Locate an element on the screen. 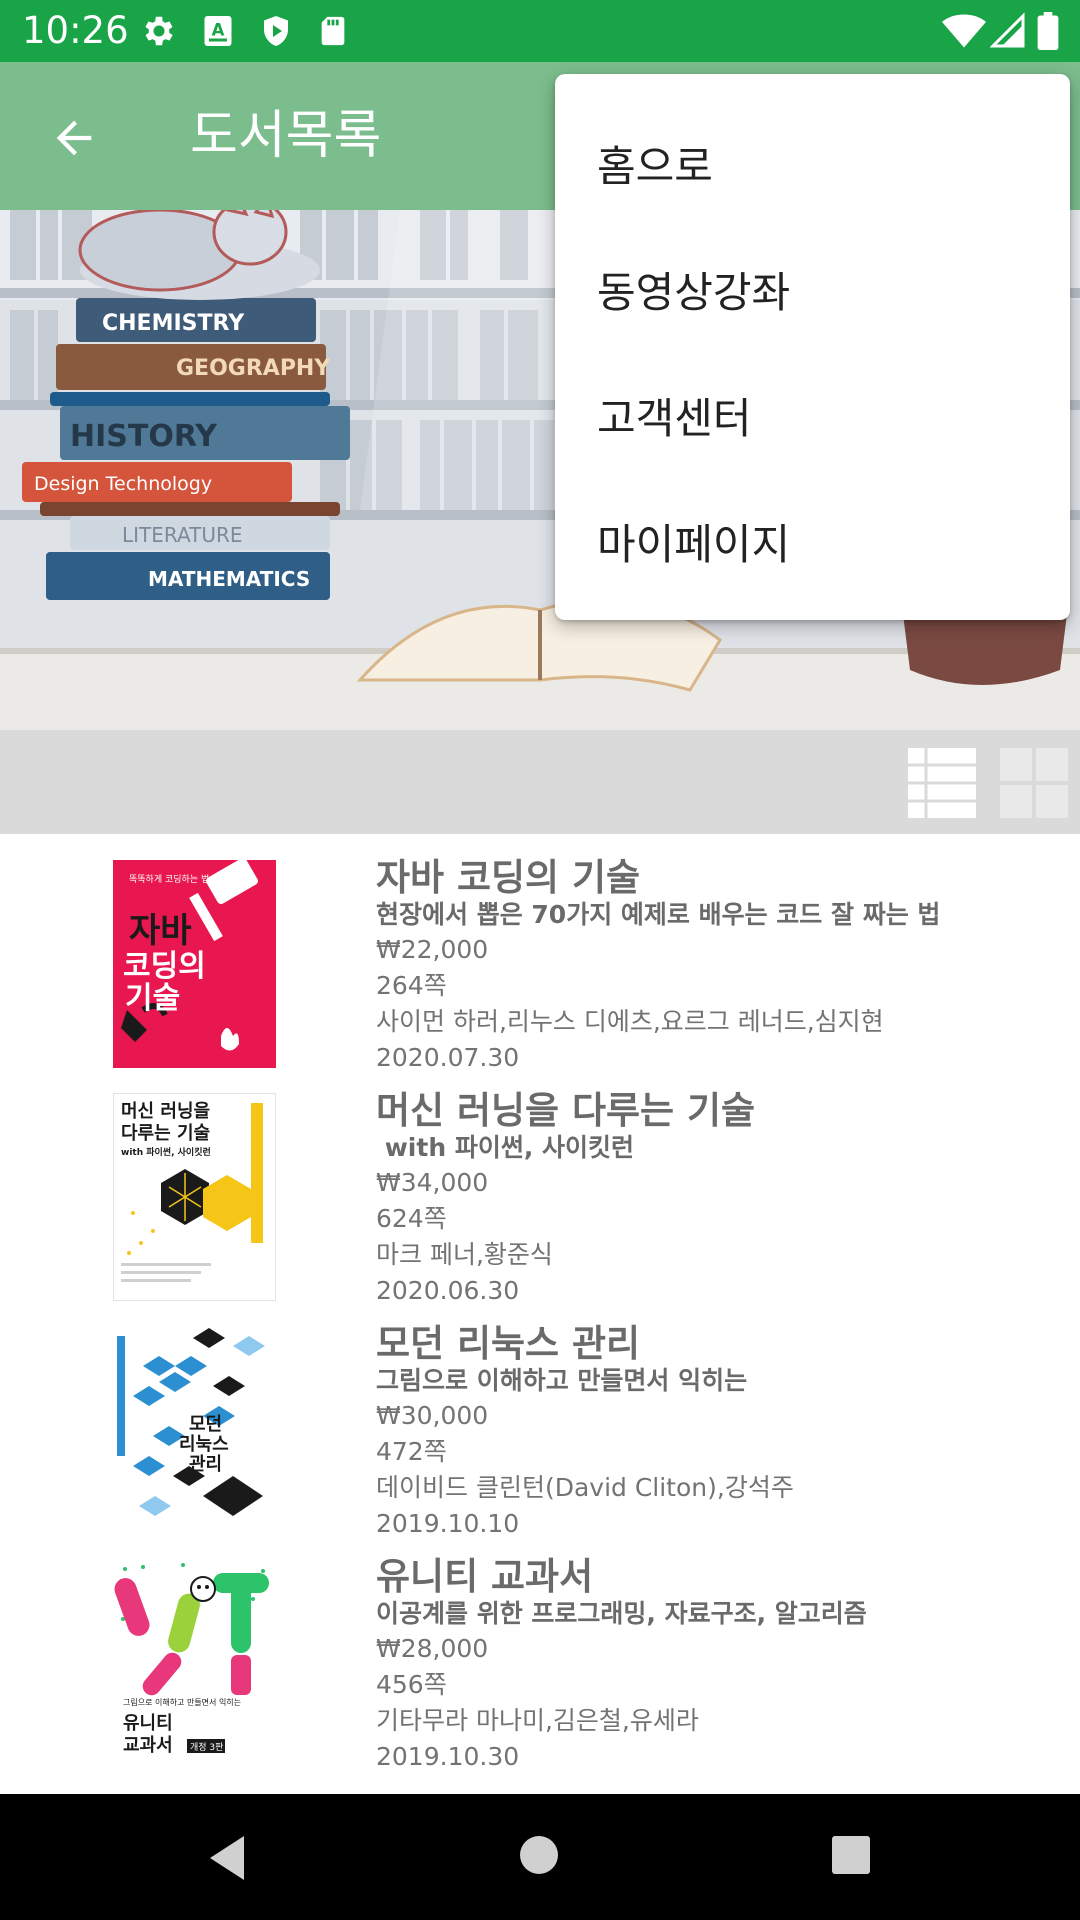 This screenshot has width=1080, height=1920. book-pages: 472쪽 is located at coordinates (411, 1451).